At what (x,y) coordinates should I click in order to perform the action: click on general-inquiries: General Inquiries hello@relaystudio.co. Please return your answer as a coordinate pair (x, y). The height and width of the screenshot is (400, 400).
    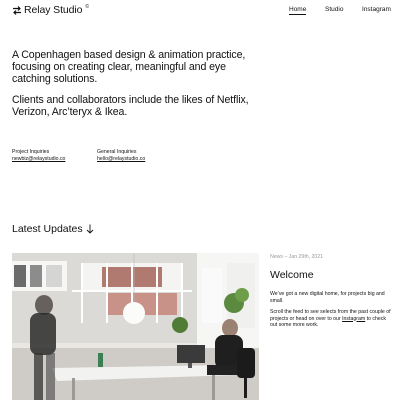
    Looking at the image, I should click on (121, 156).